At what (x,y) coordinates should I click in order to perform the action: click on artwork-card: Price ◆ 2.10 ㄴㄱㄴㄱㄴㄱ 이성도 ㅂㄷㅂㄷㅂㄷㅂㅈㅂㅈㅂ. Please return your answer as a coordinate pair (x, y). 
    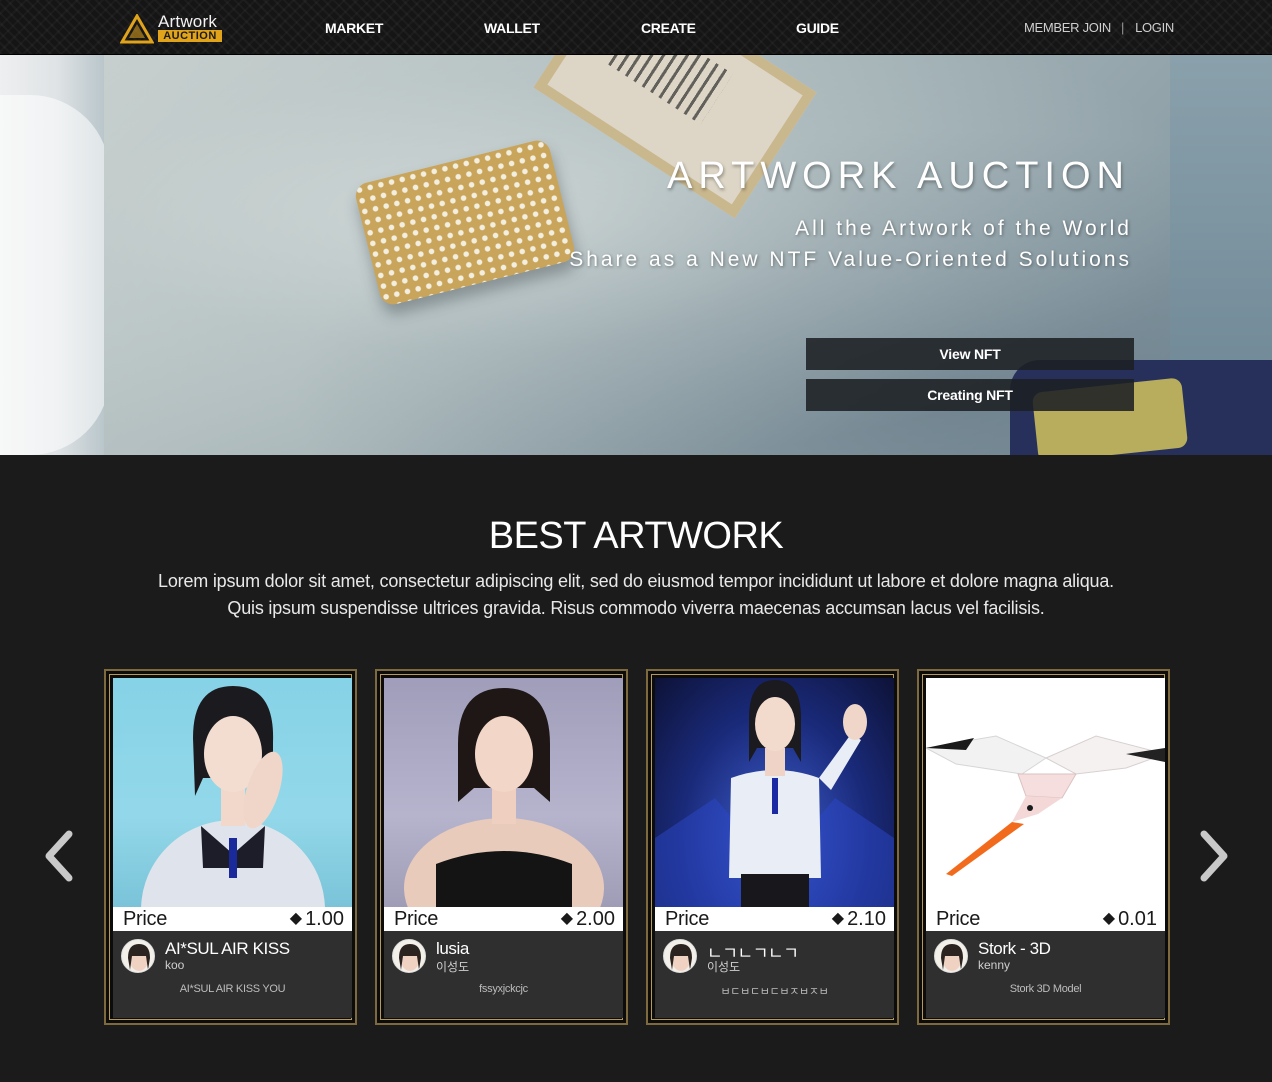
    Looking at the image, I should click on (772, 847).